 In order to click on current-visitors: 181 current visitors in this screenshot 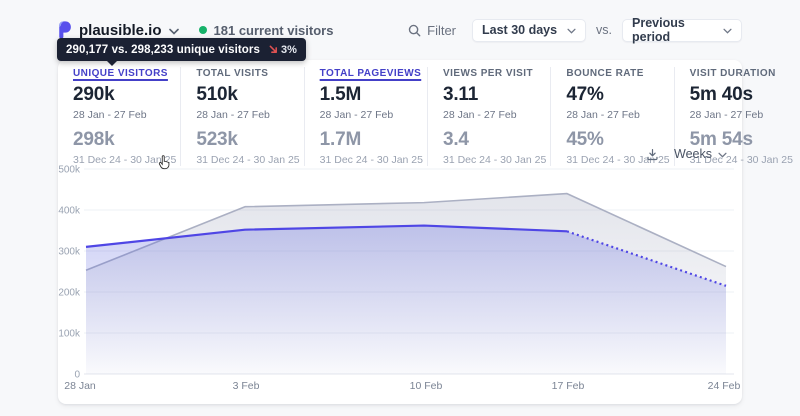, I will do `click(266, 30)`.